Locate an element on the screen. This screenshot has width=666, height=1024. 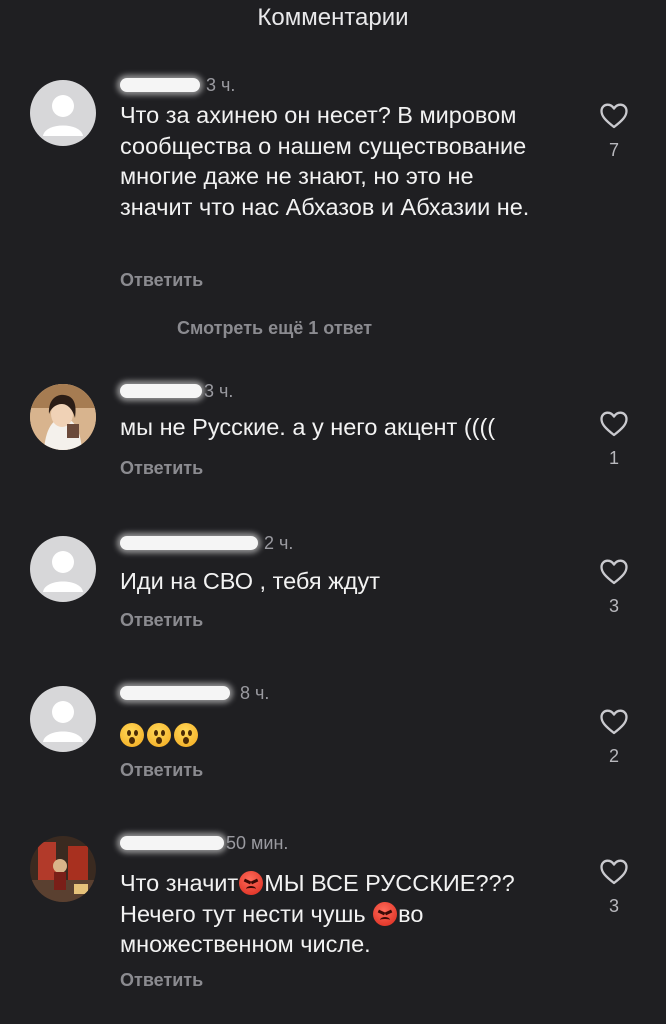
like-button: 7 is located at coordinates (614, 131).